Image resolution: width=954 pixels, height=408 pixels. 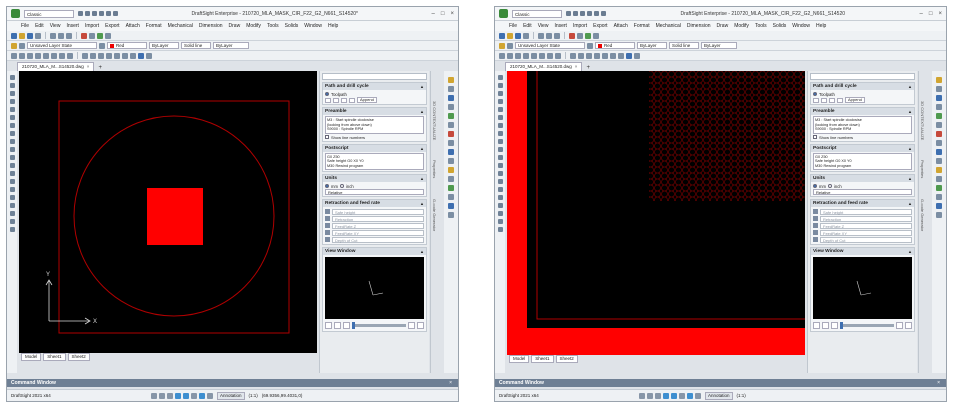 I want to click on refresh-icon, so click(x=420, y=325).